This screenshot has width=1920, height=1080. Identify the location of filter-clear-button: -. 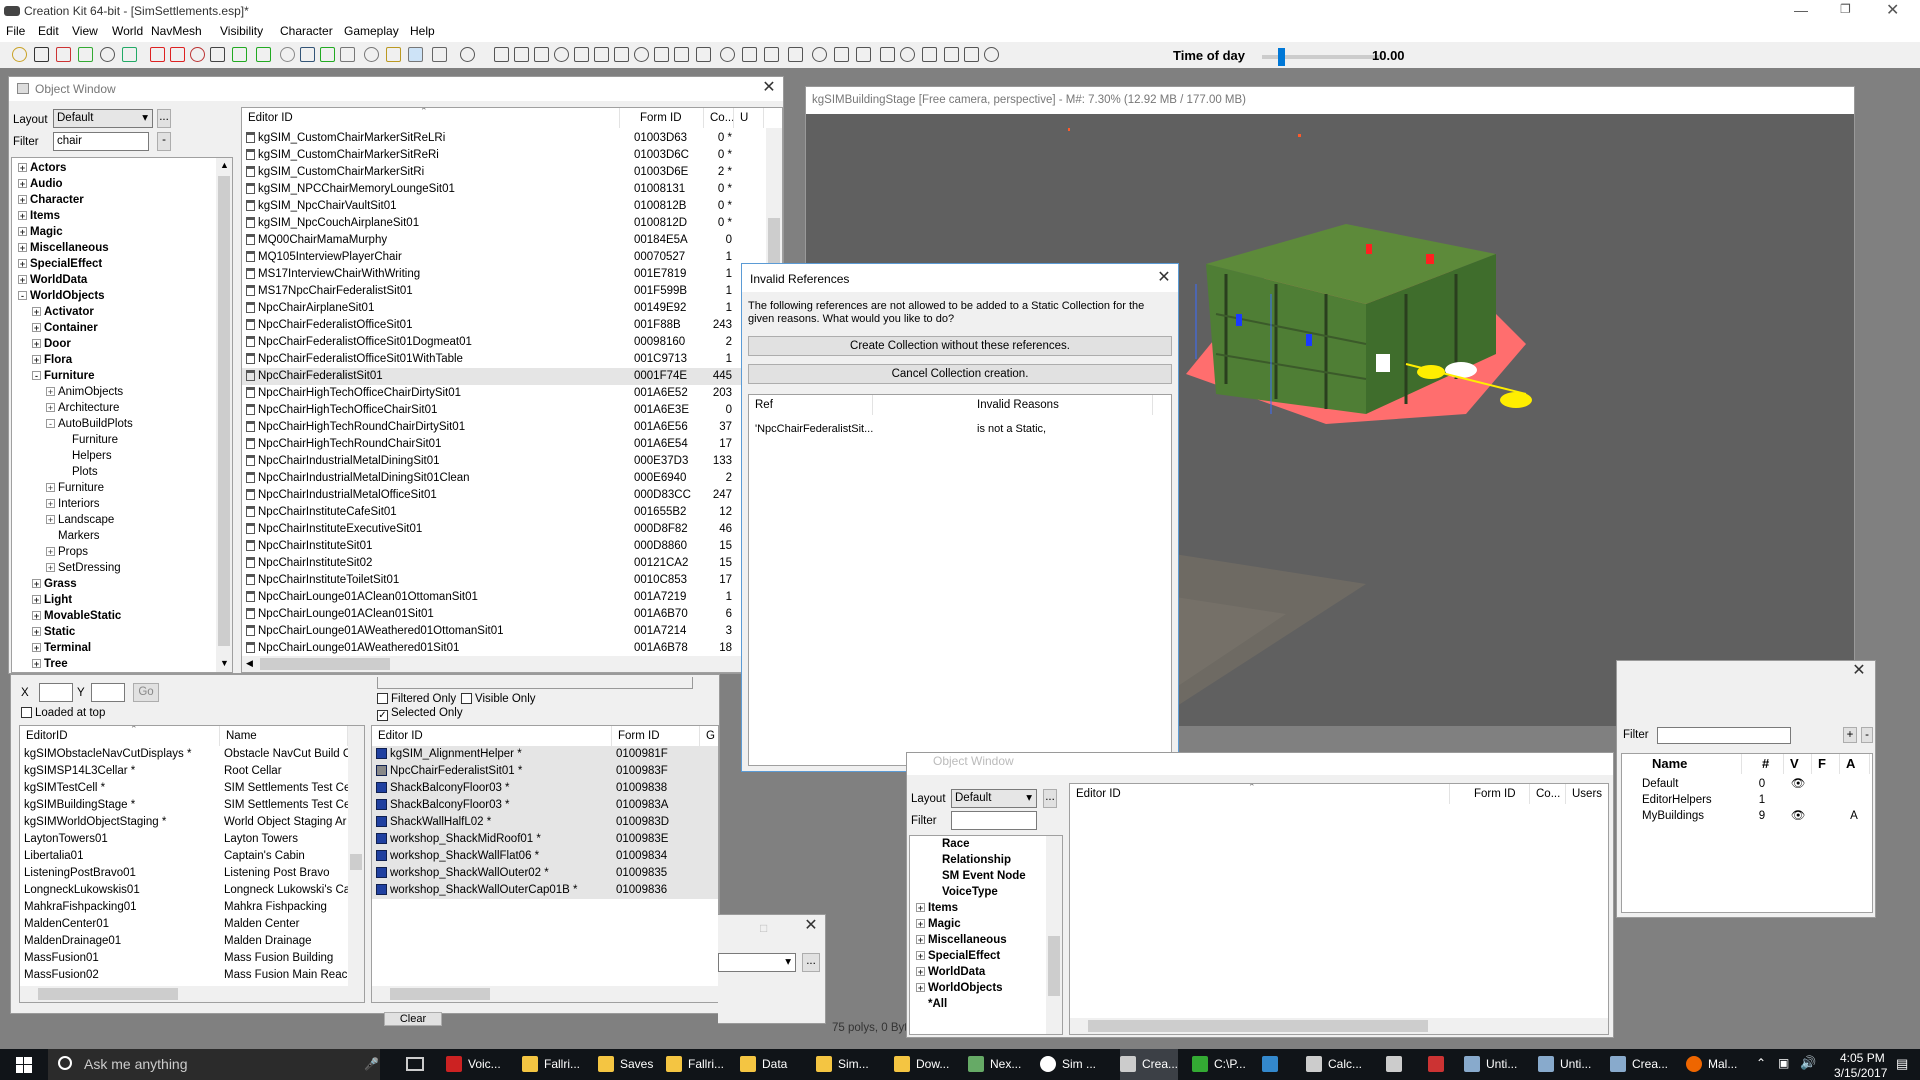
(164, 141).